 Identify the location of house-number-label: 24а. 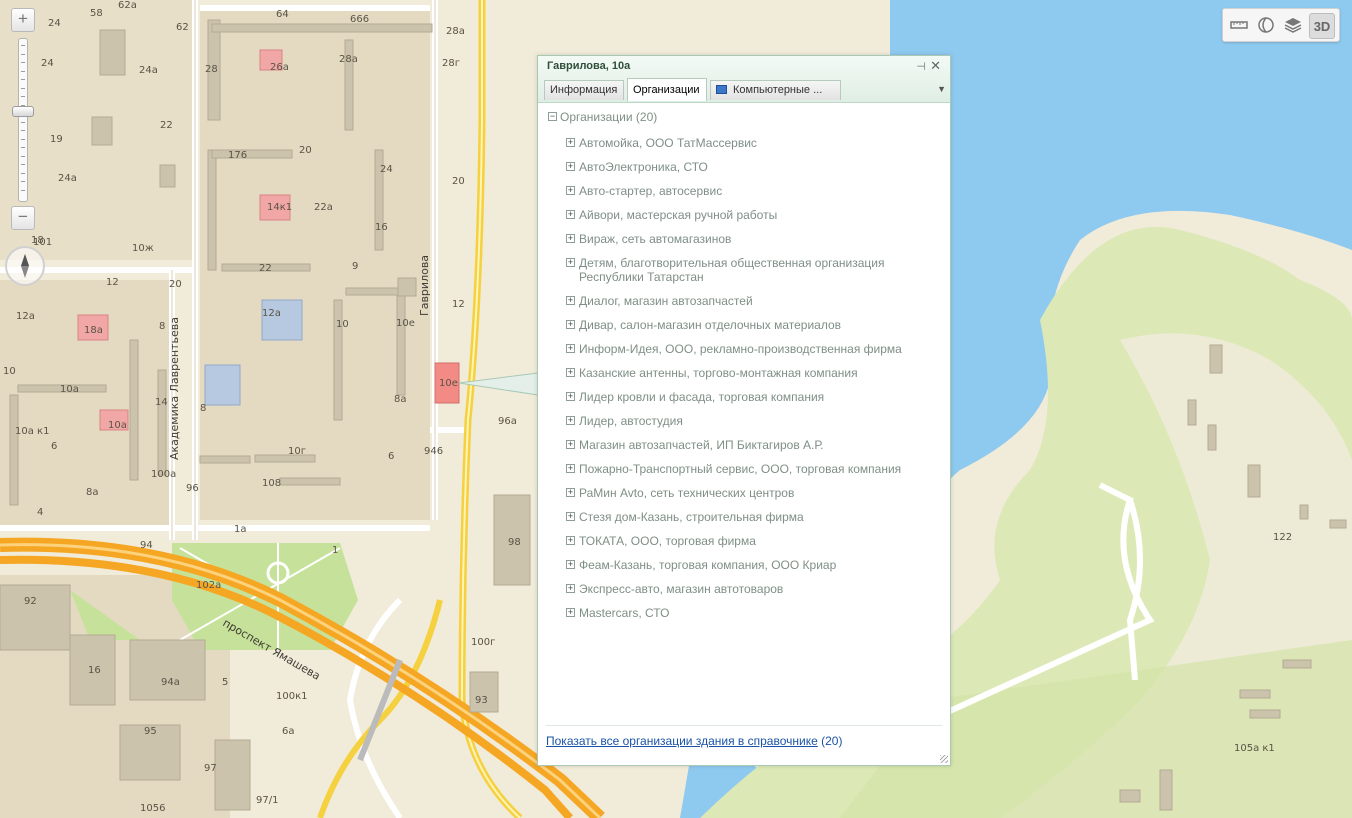
(148, 70).